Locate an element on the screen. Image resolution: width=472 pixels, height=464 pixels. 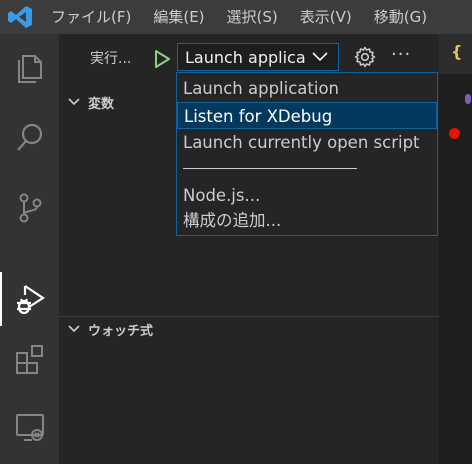
extensions-icon is located at coordinates (29, 359).